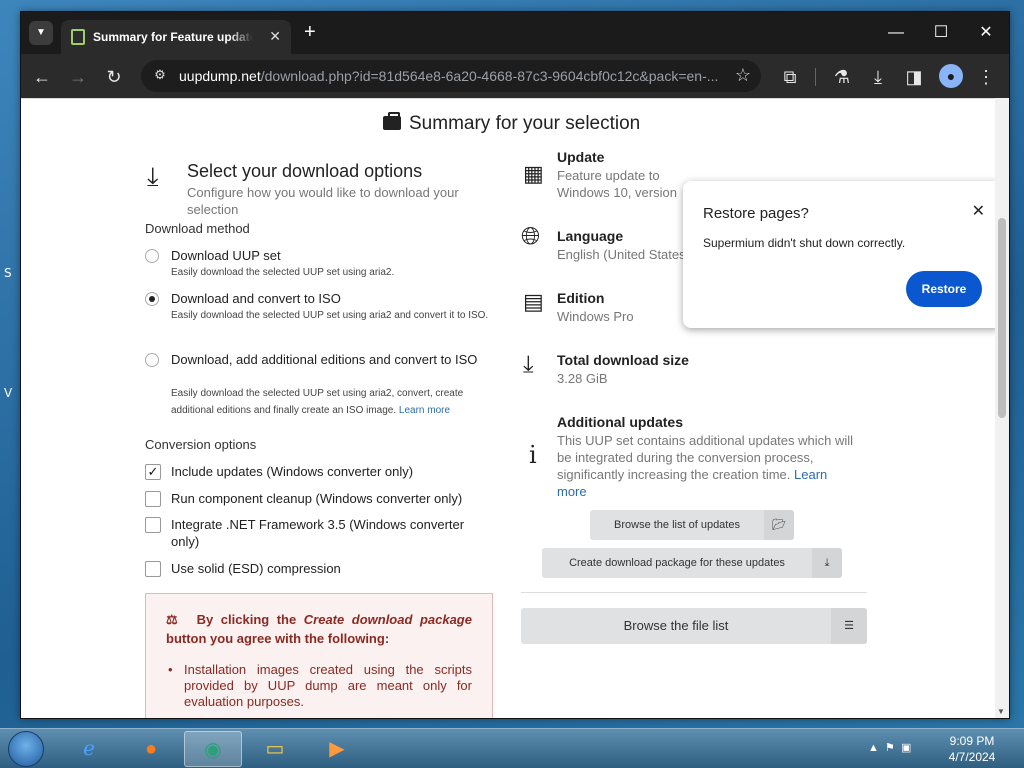 The width and height of the screenshot is (1024, 768). What do you see at coordinates (201, 444) in the screenshot?
I see `conversion-options-label: Conversion options` at bounding box center [201, 444].